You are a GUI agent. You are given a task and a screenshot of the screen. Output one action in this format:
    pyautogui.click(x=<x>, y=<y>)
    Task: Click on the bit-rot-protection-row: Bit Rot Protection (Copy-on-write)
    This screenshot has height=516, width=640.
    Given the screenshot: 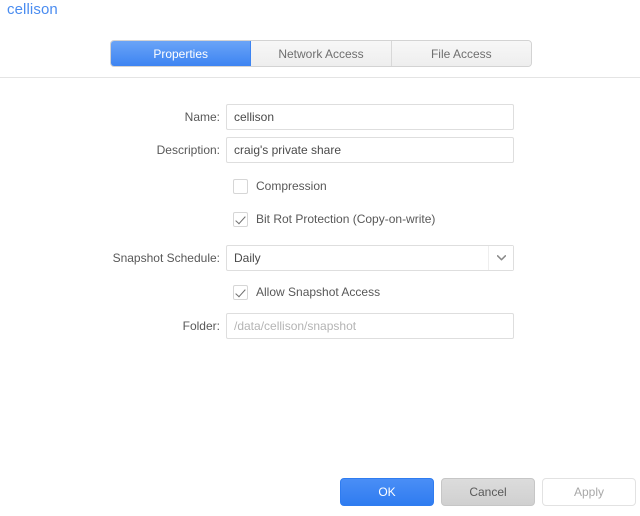 What is the action you would take?
    pyautogui.click(x=320, y=219)
    